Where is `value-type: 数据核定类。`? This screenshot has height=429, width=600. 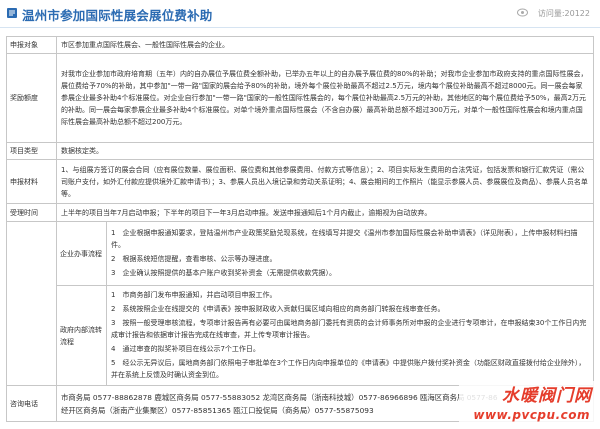
value-type: 数据核定类。 is located at coordinates (325, 151).